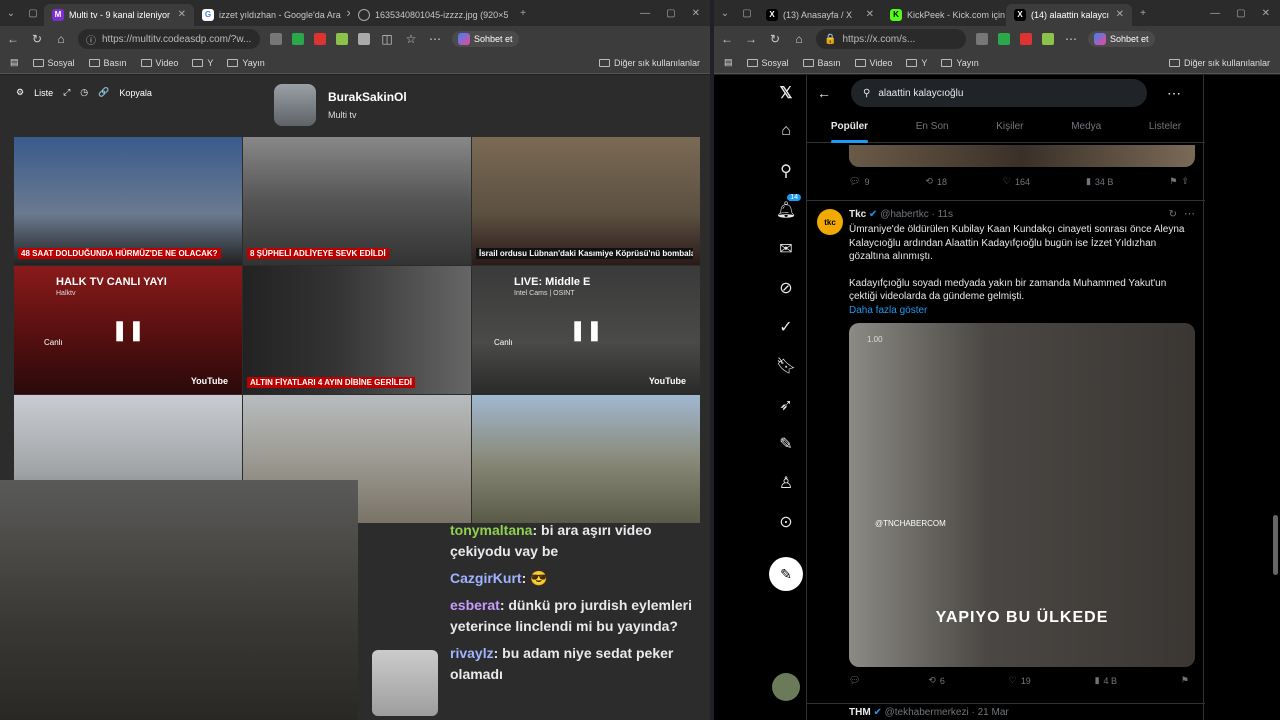  I want to click on scrollbar, so click(1275, 545).